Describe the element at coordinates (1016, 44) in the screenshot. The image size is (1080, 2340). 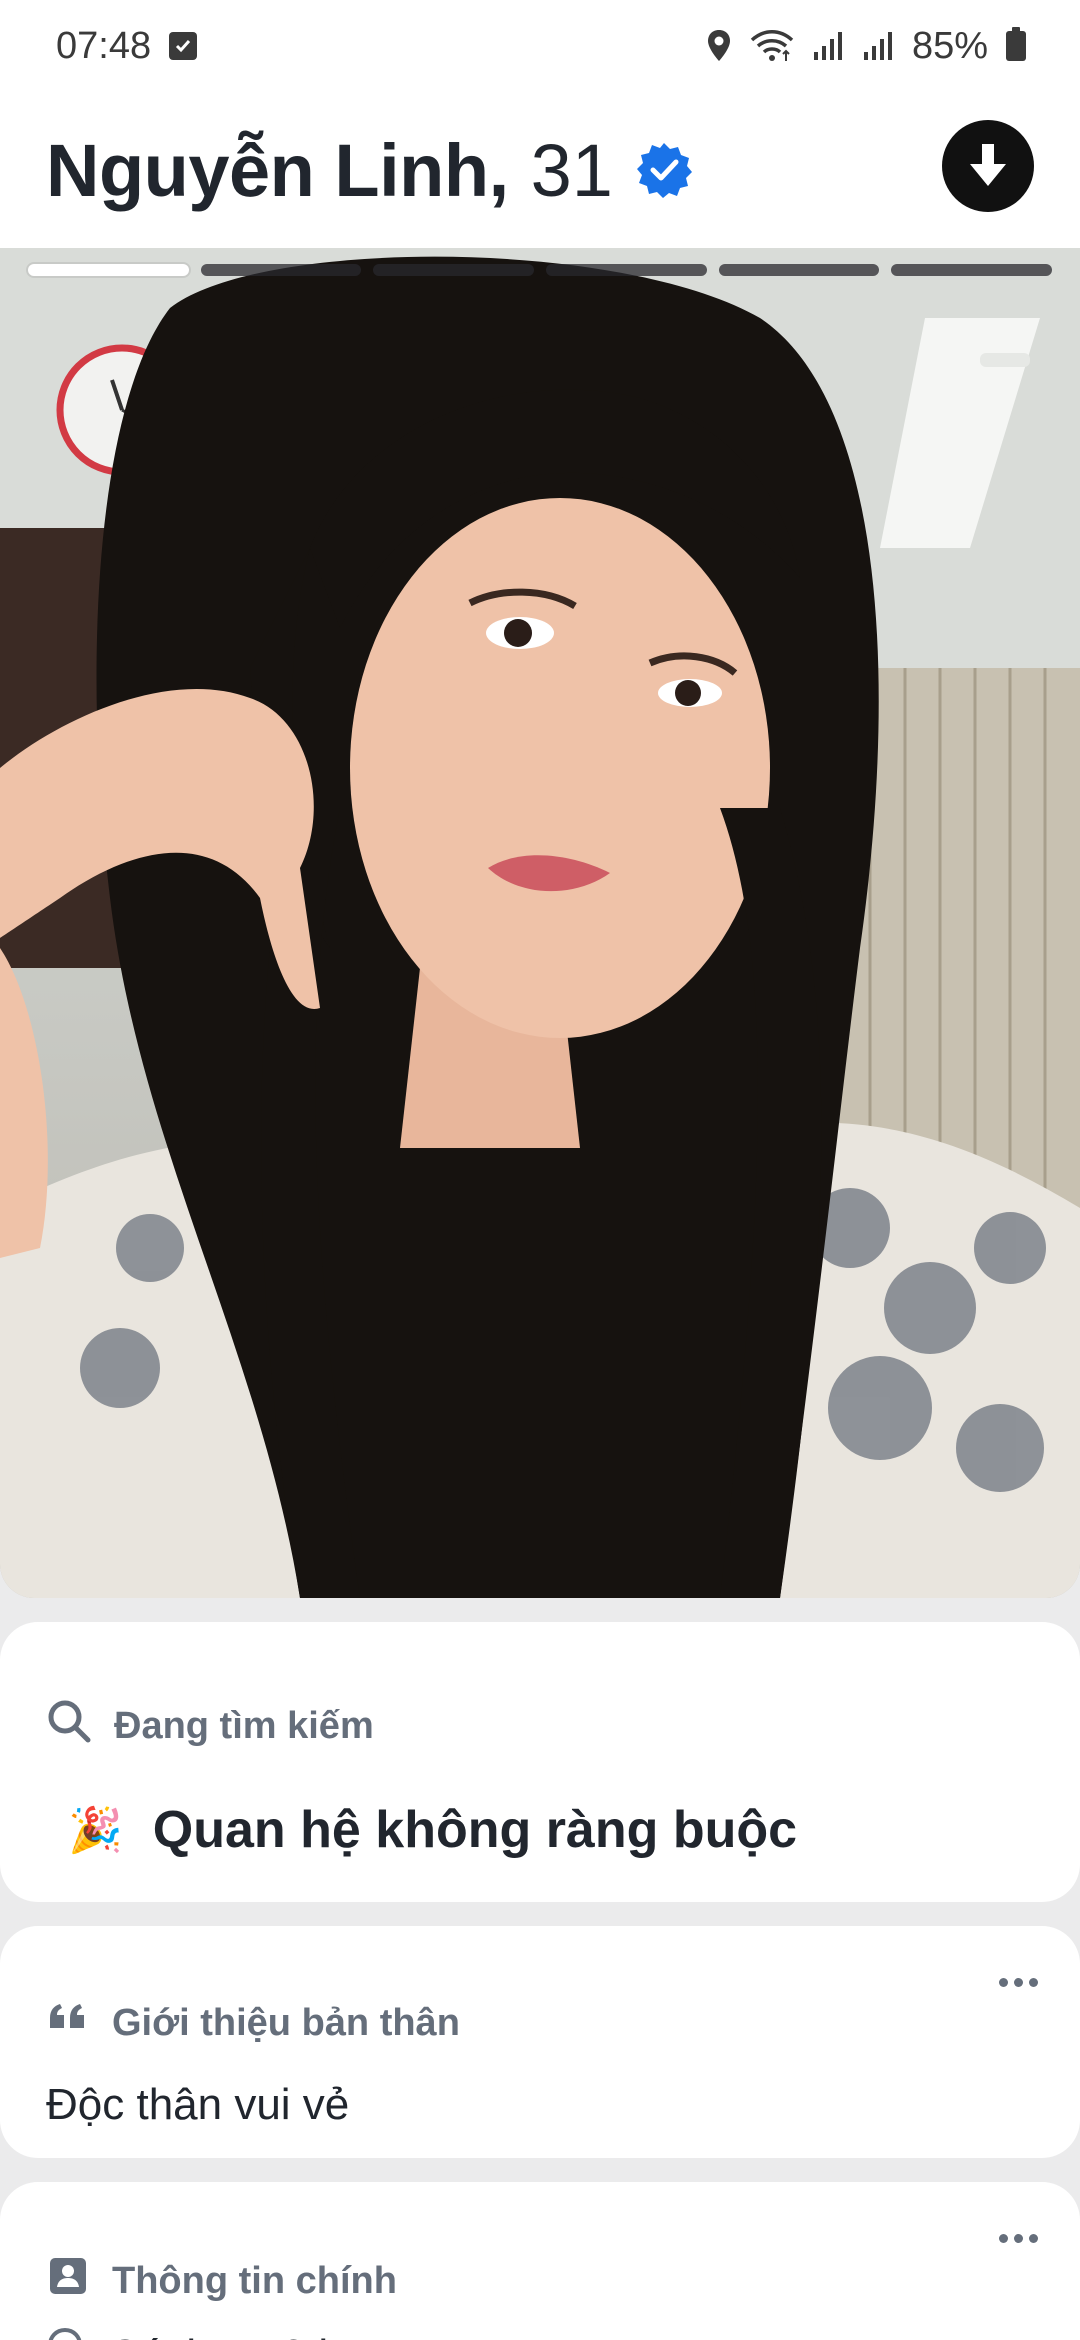
I see `battery-icon` at that location.